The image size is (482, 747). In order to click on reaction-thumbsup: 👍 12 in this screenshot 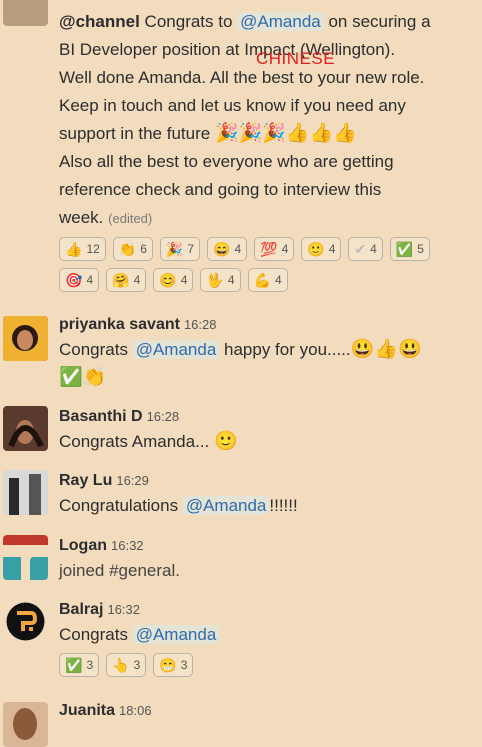, I will do `click(82, 249)`.